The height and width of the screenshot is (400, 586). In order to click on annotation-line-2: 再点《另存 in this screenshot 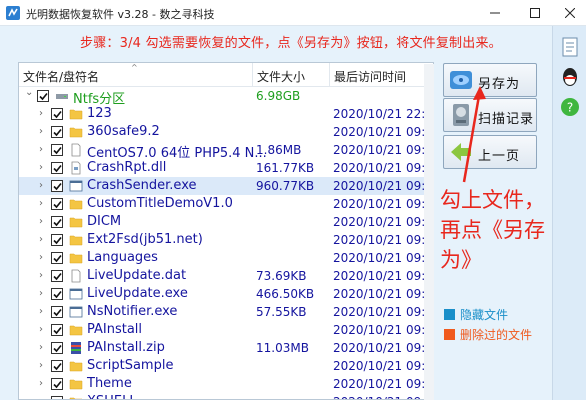, I will do `click(492, 230)`.